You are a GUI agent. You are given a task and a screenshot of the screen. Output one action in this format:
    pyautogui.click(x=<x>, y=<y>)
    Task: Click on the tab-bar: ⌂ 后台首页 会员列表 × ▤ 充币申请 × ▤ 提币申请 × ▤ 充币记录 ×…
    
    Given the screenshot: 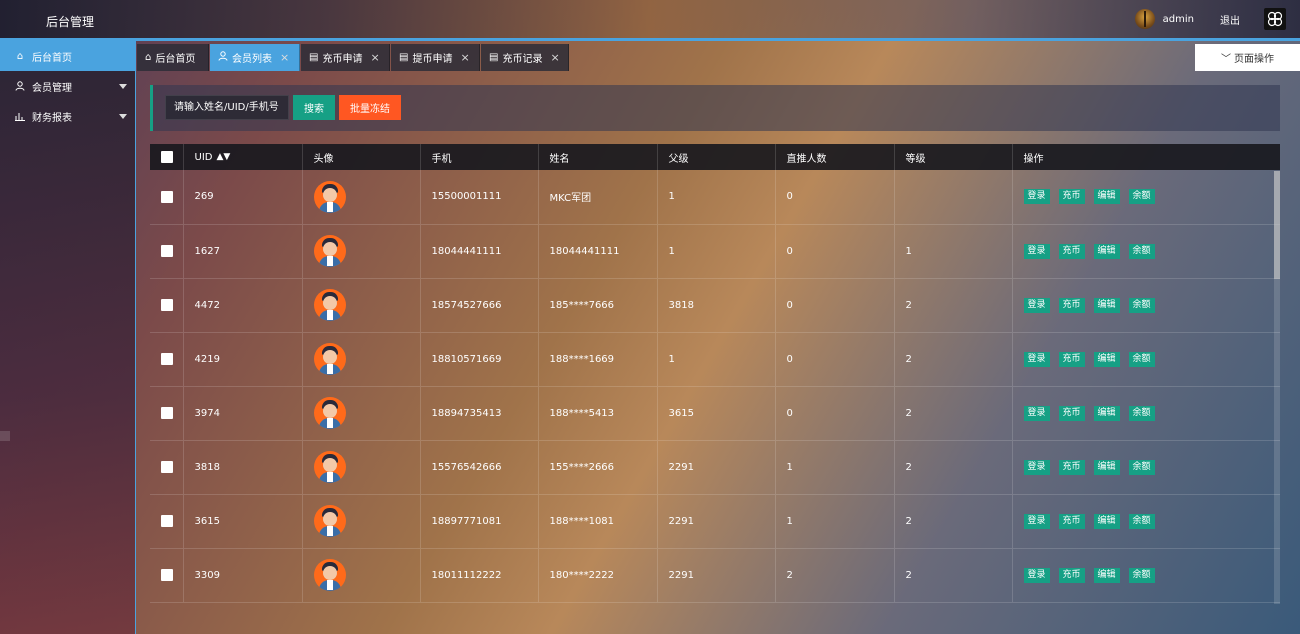 What is the action you would take?
    pyautogui.click(x=718, y=57)
    